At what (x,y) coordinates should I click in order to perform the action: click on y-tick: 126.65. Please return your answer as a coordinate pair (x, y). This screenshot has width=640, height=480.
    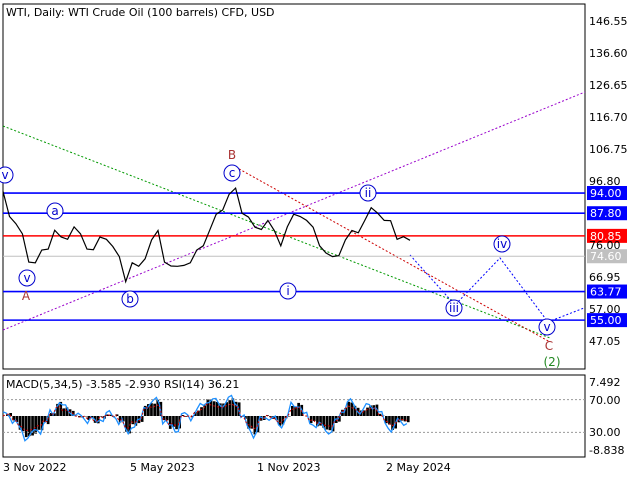
    Looking at the image, I should click on (608, 85).